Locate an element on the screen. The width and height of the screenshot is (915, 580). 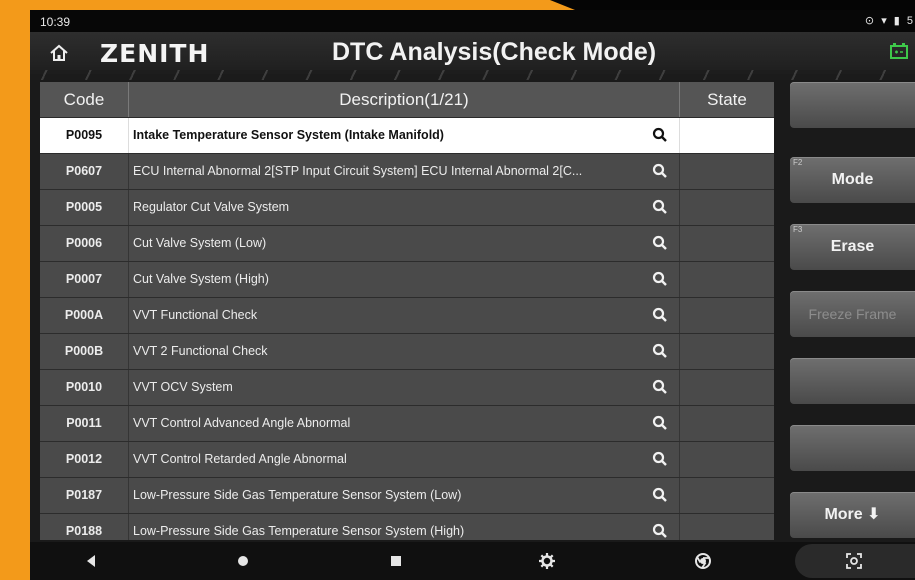
table-row: P0010 VVT OCV System is located at coordinates (407, 388).